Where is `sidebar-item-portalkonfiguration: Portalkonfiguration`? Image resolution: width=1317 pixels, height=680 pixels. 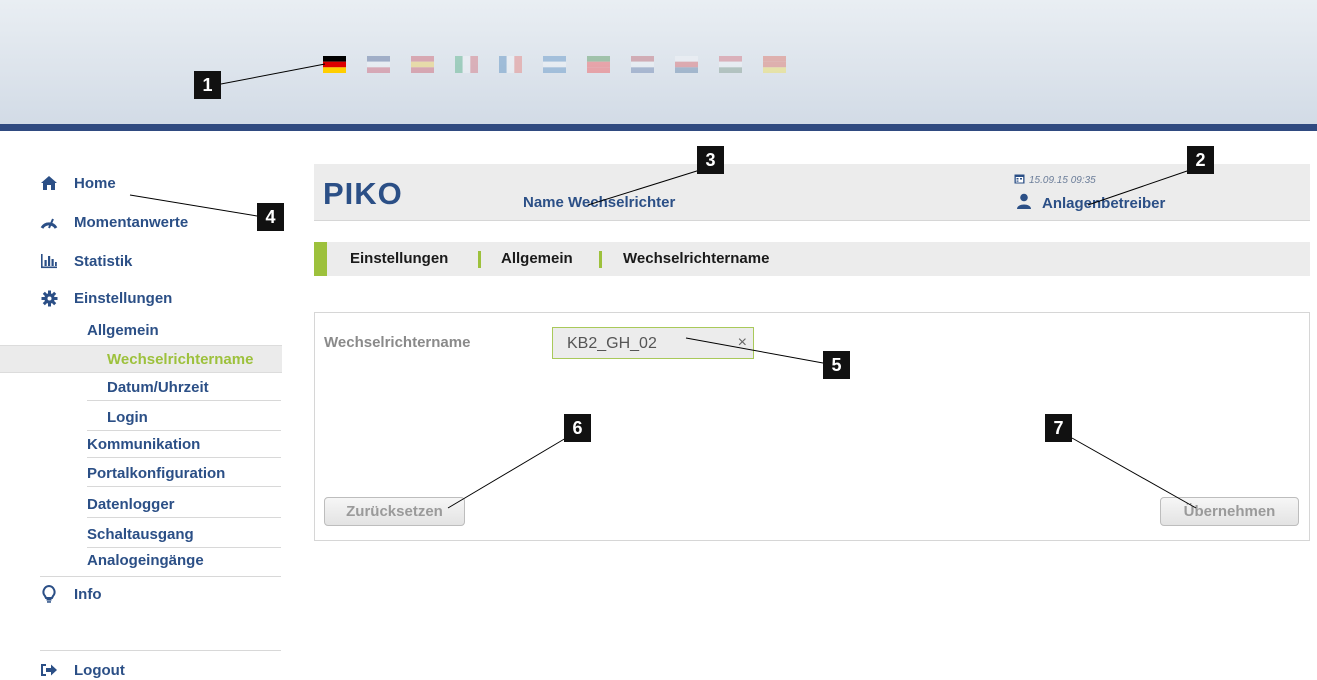
sidebar-item-portalkonfiguration: Portalkonfiguration is located at coordinates (156, 473).